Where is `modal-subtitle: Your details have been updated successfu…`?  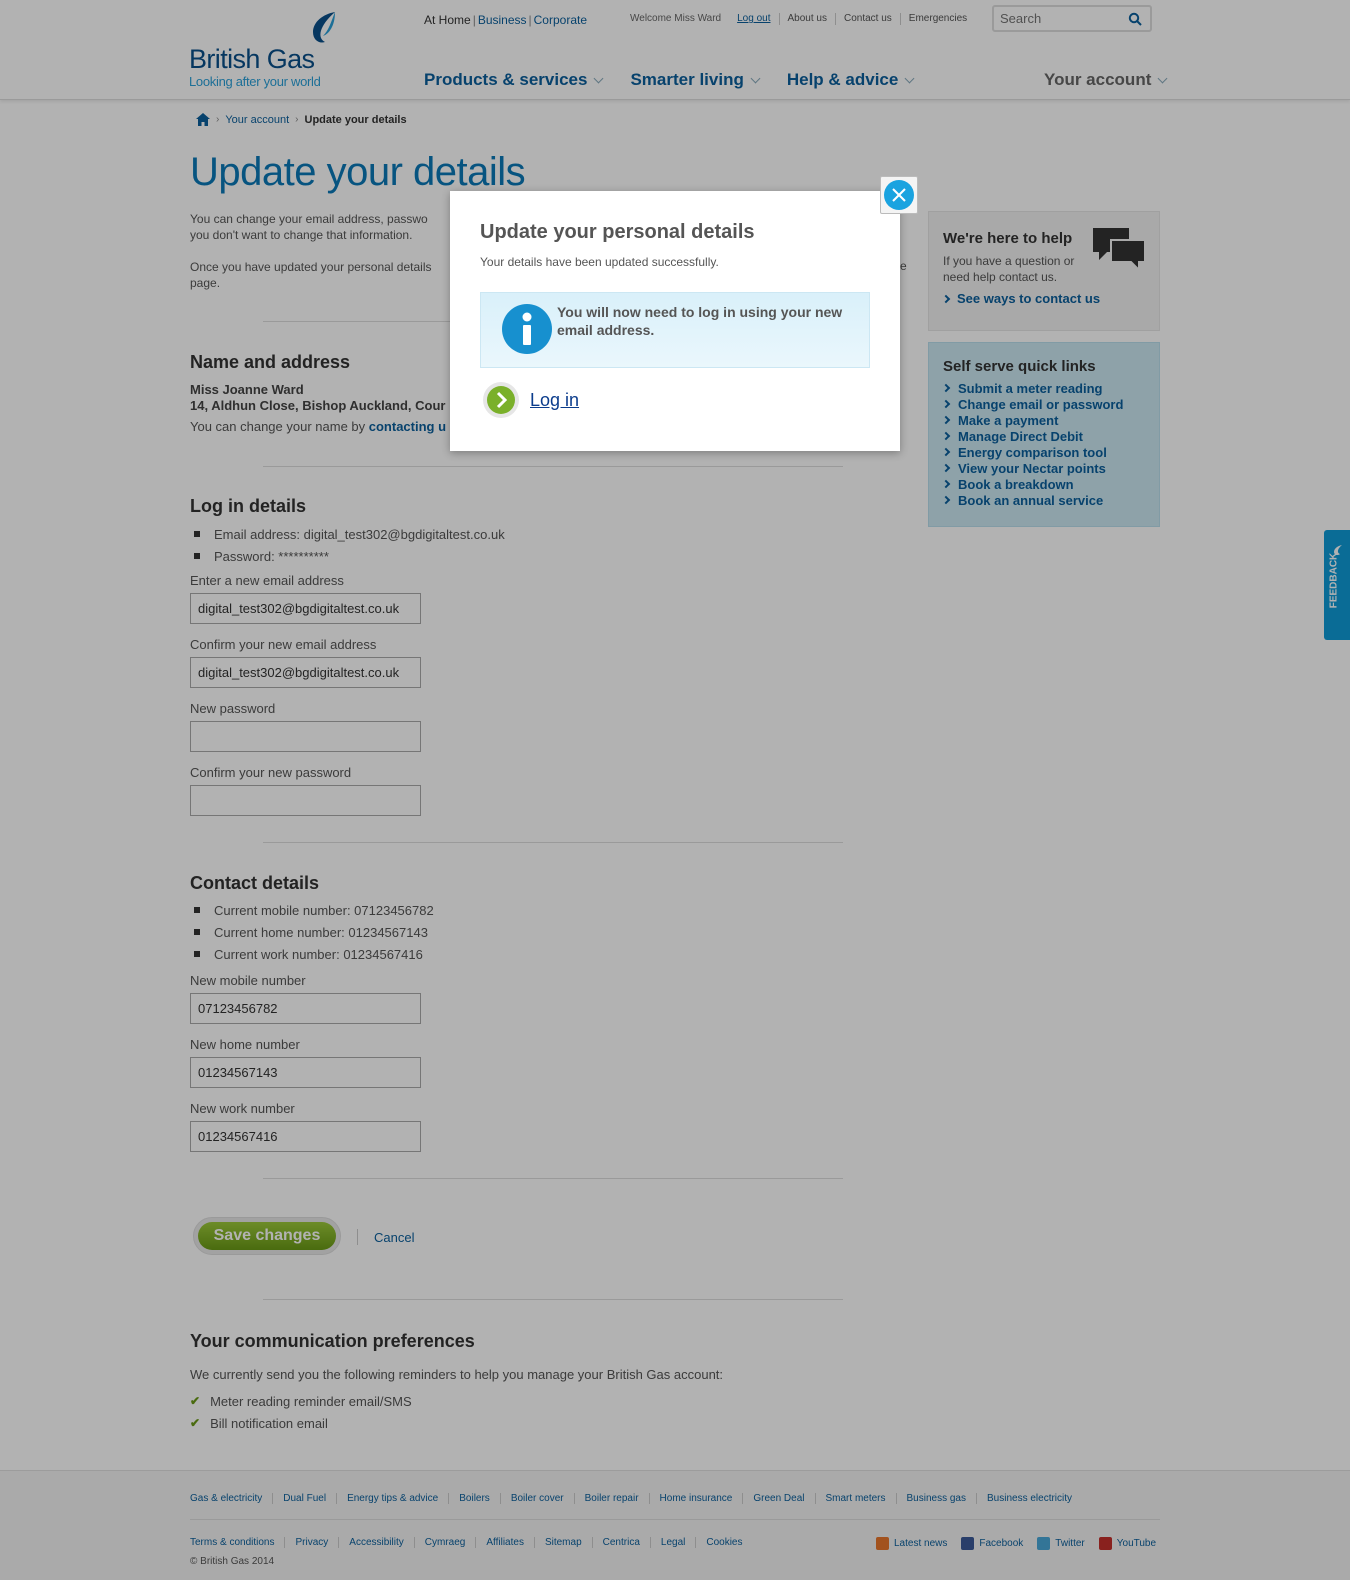
modal-subtitle: Your details have been updated successfu… is located at coordinates (599, 262).